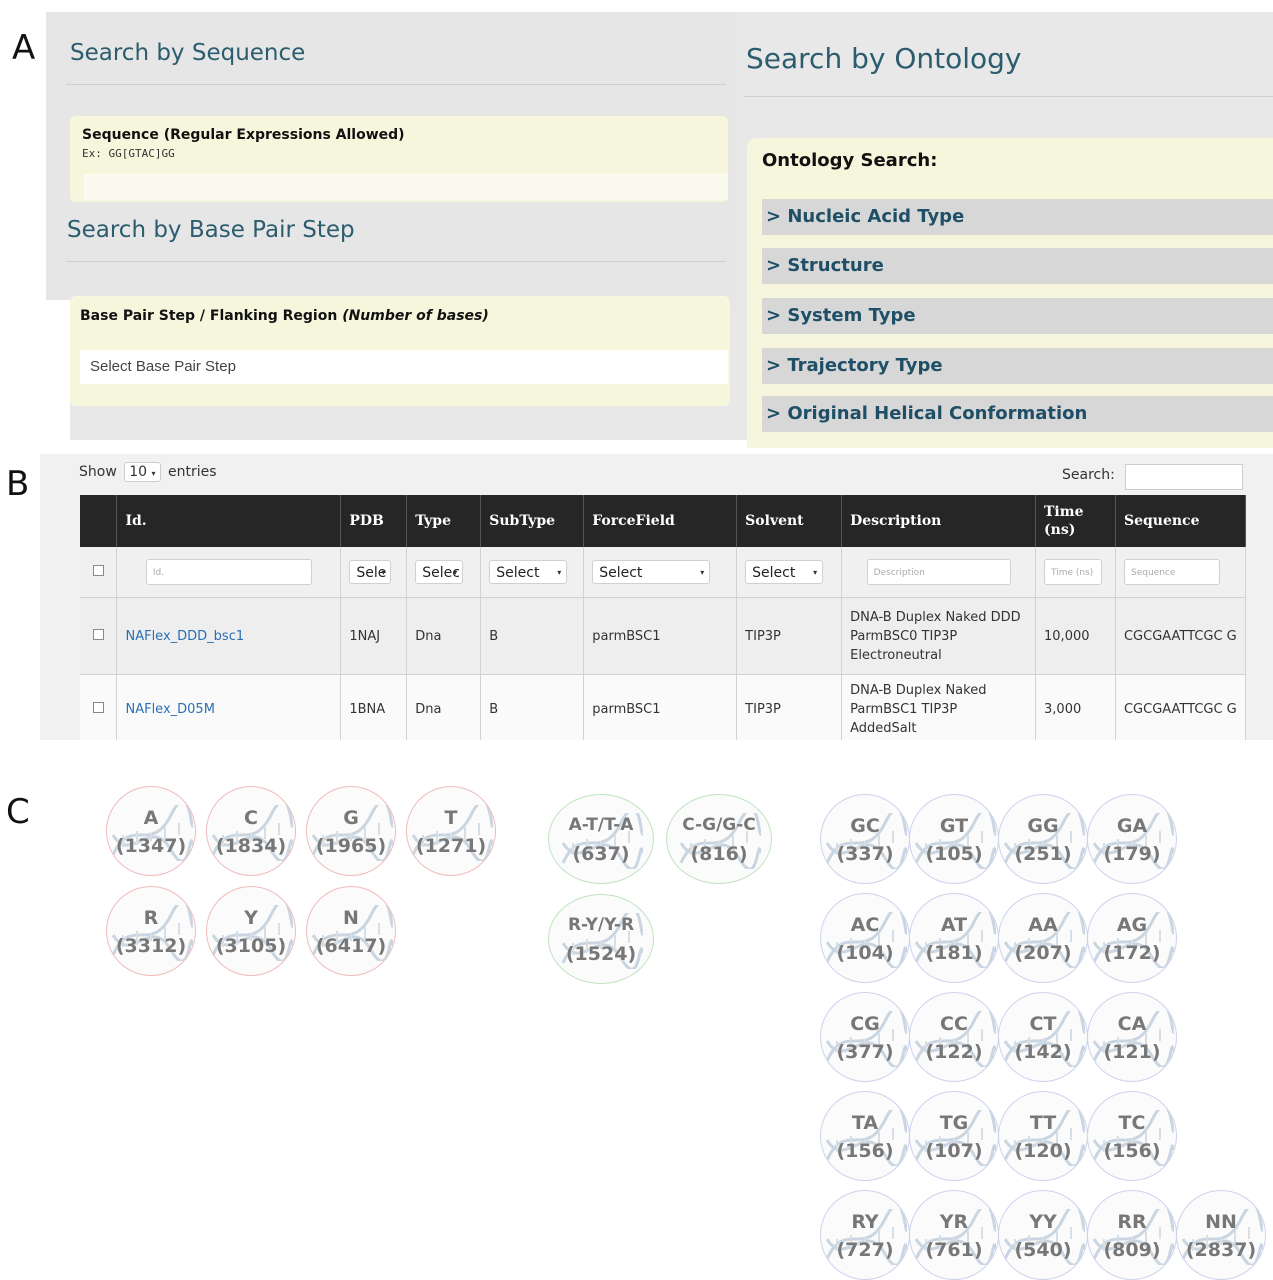 Image resolution: width=1273 pixels, height=1280 pixels. Describe the element at coordinates (1043, 839) in the screenshot. I see `base-count-badge: GG (251)` at that location.